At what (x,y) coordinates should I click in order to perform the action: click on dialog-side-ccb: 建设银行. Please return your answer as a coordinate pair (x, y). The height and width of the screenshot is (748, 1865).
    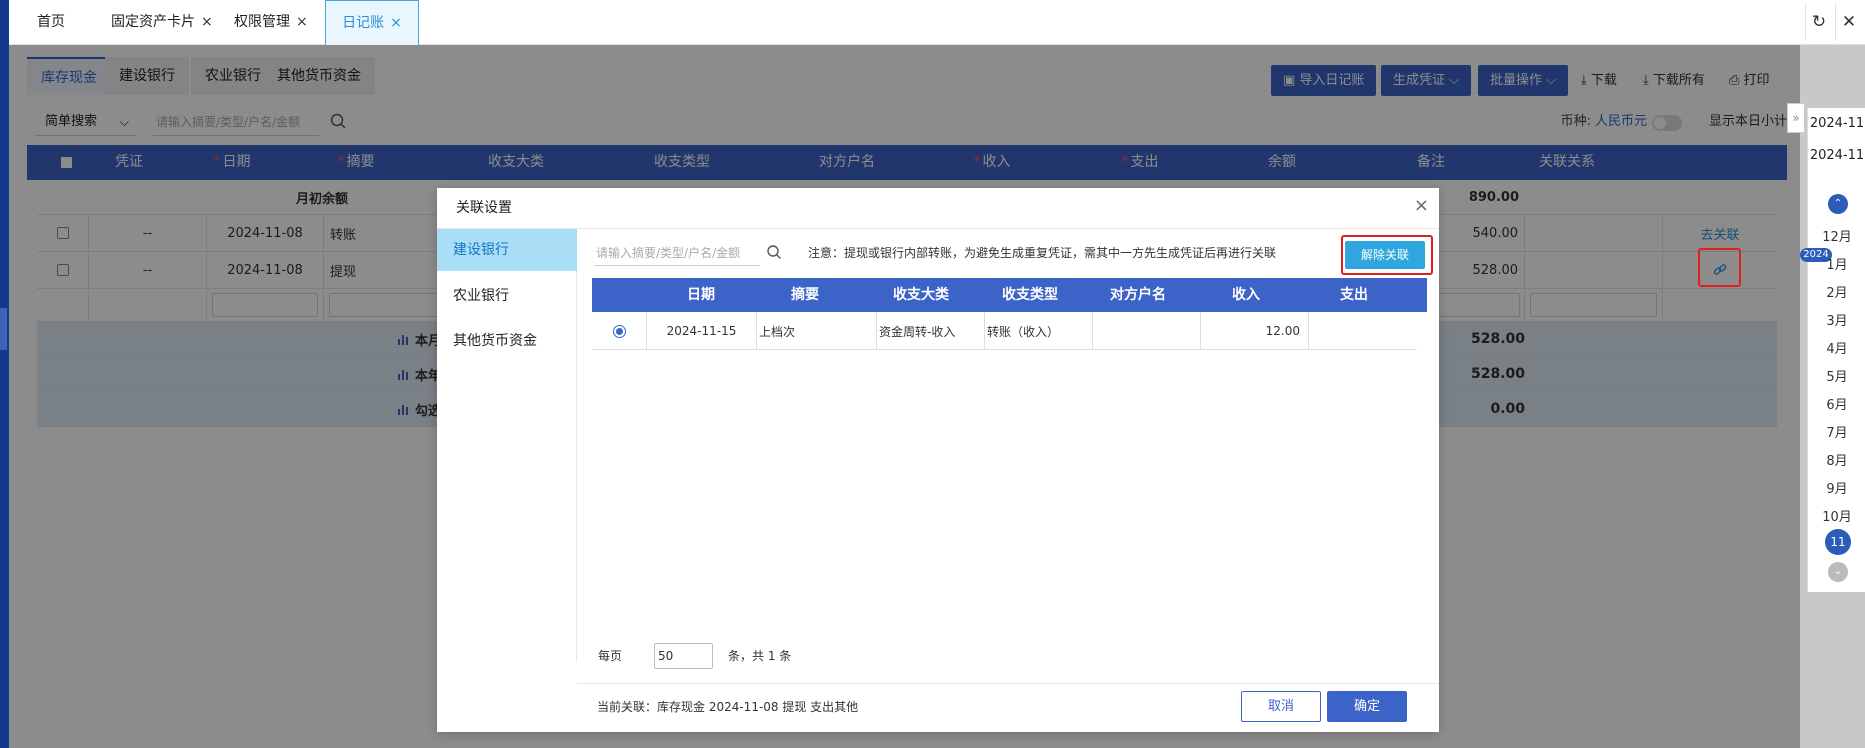
    Looking at the image, I should click on (507, 250).